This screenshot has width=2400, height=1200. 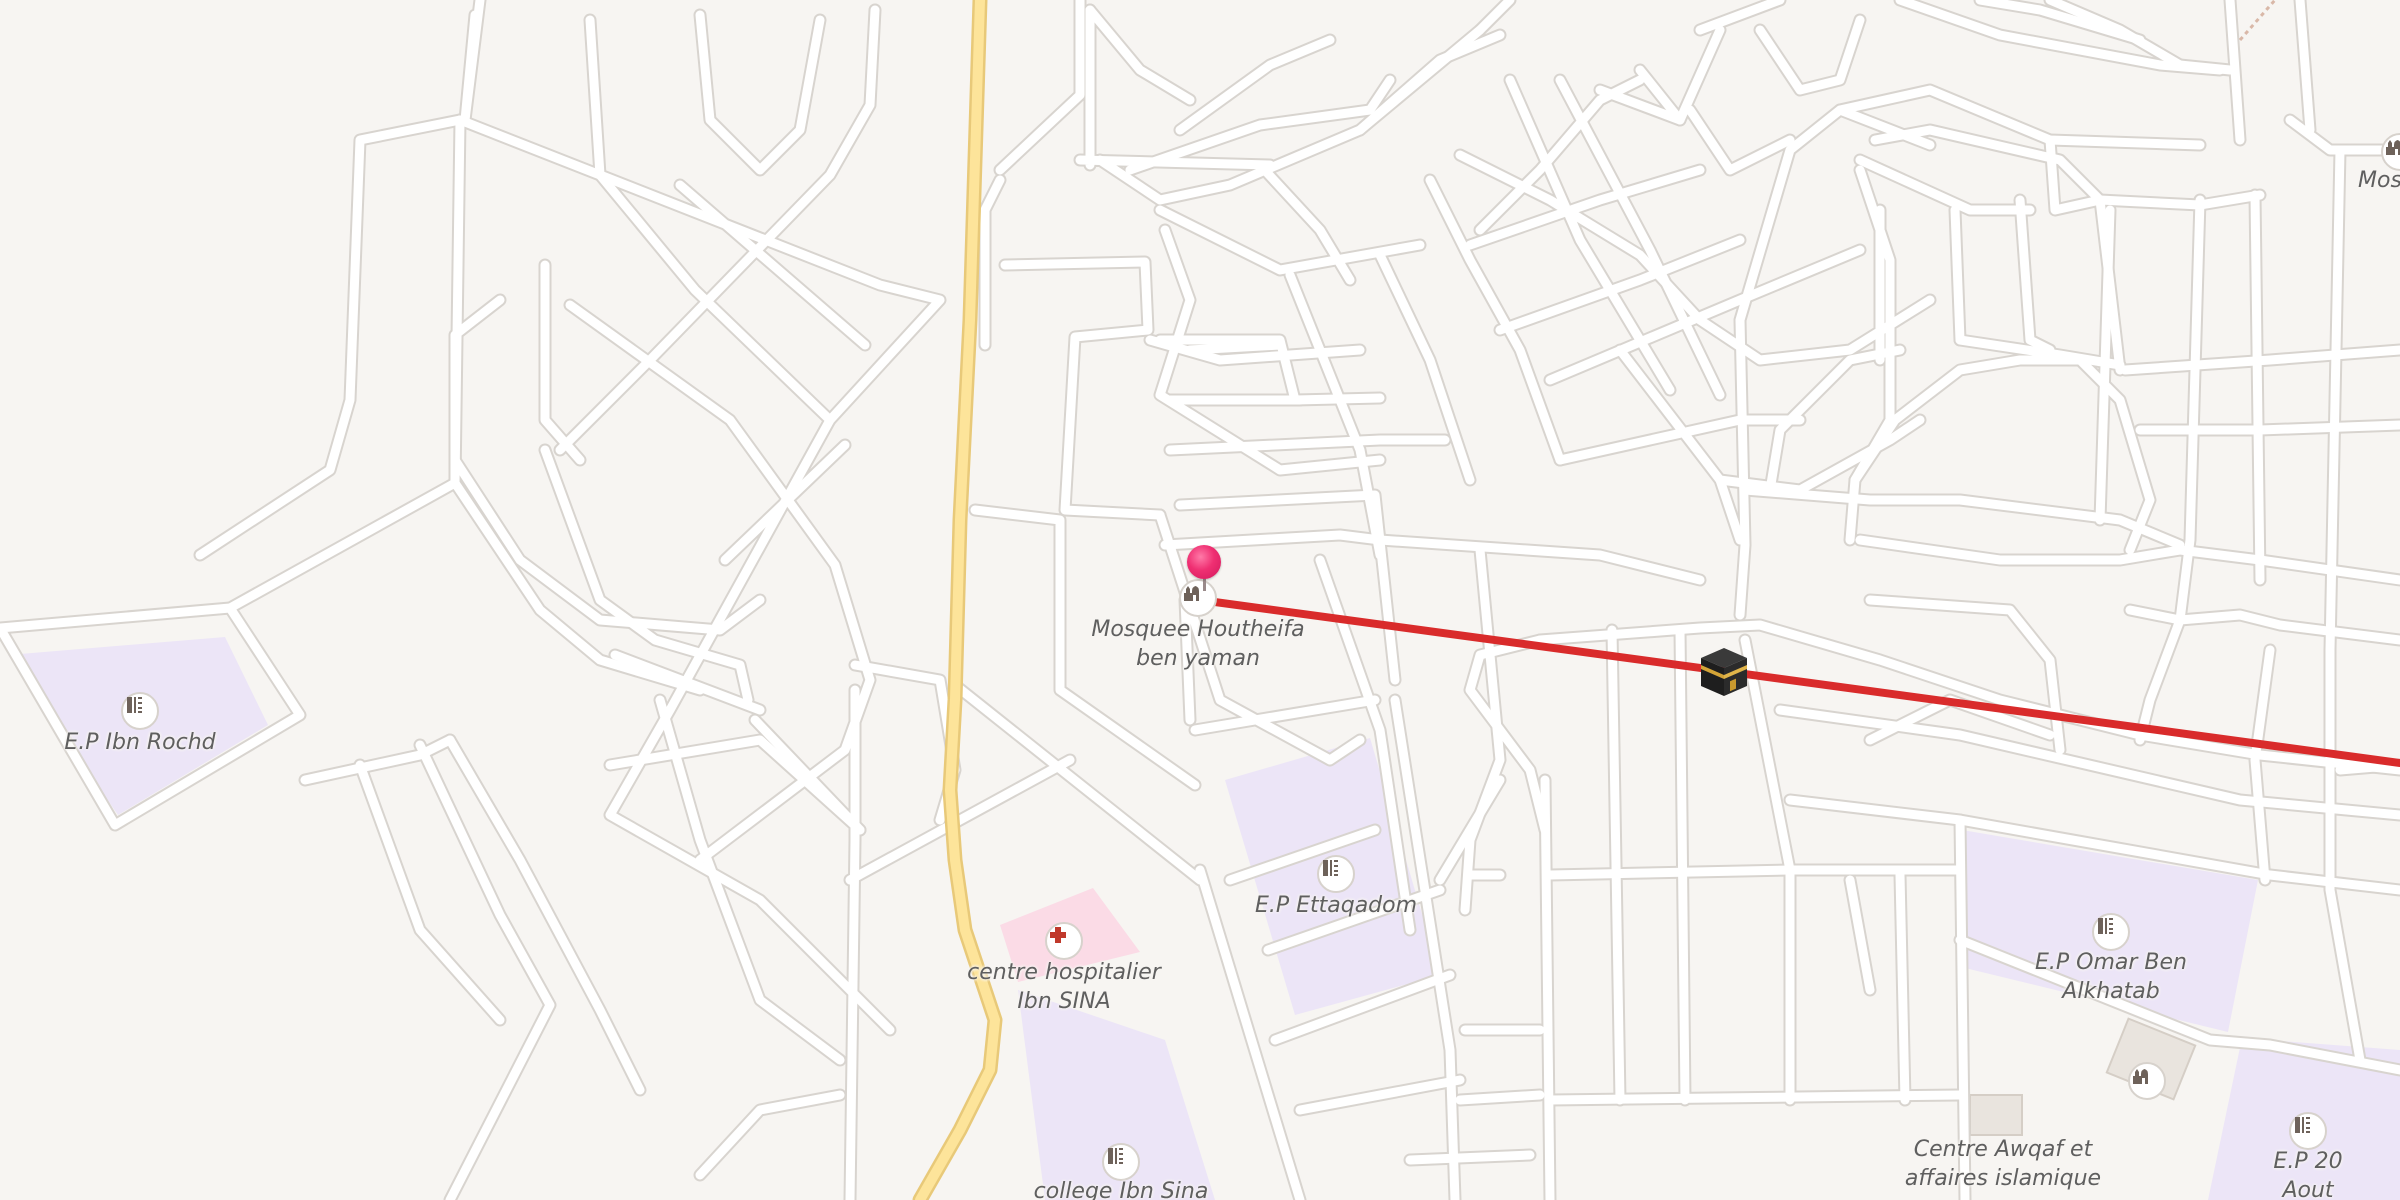 What do you see at coordinates (1121, 1188) in the screenshot?
I see `poi-label-college-ibn-sina: college Ibn Sina` at bounding box center [1121, 1188].